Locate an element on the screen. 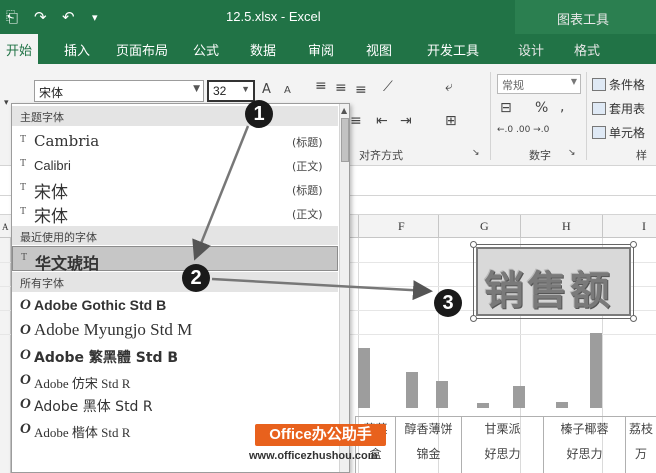 Image resolution: width=656 pixels, height=473 pixels. callout-marker-3: 3 is located at coordinates (448, 303).